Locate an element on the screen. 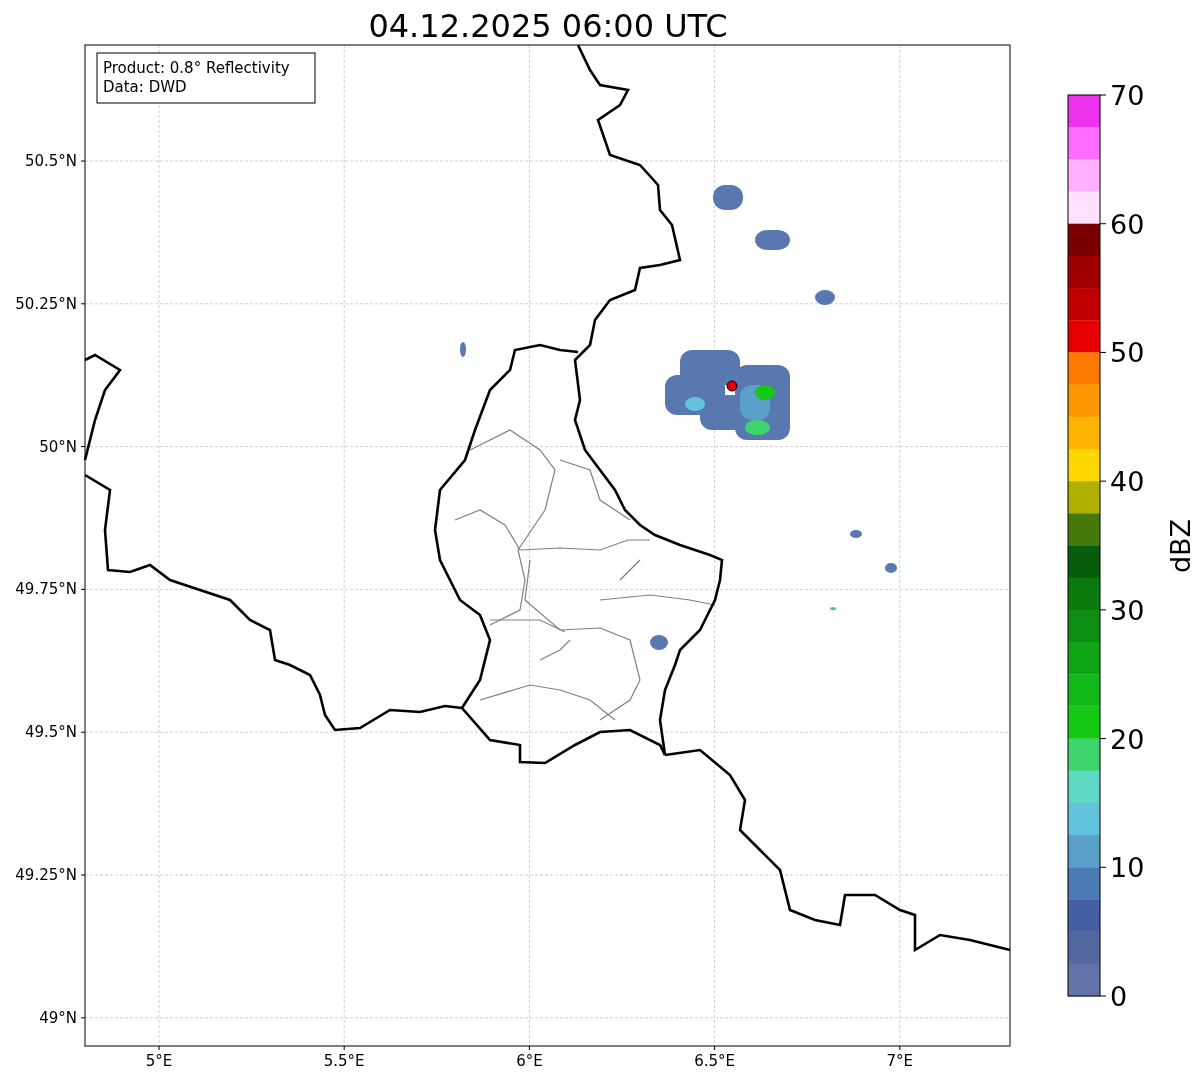 The image size is (1202, 1081). axis-tick-label: 49.25°N is located at coordinates (46, 875).